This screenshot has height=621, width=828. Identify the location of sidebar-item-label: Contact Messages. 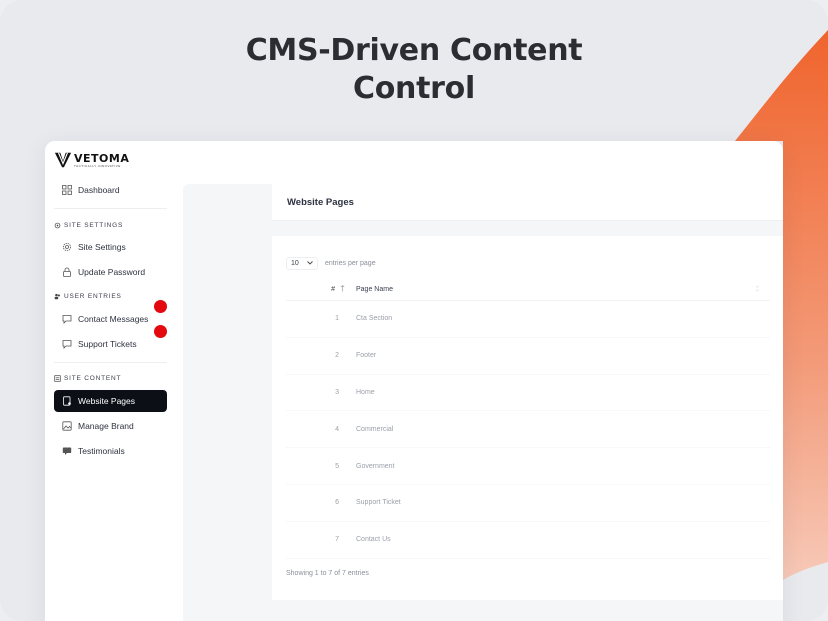
(113, 319).